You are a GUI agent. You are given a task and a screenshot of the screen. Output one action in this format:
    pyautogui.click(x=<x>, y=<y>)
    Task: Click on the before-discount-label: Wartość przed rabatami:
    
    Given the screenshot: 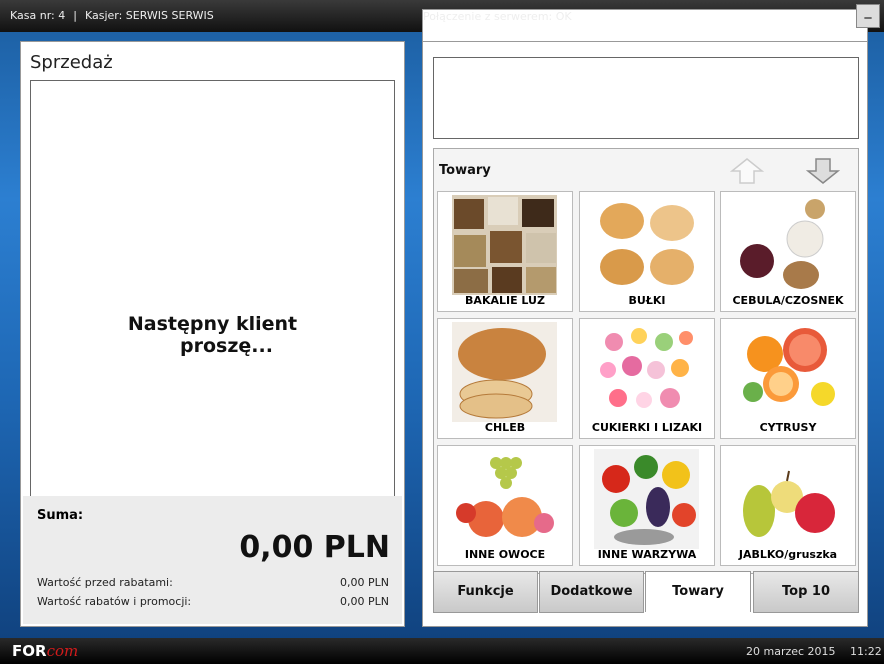 What is the action you would take?
    pyautogui.click(x=105, y=582)
    